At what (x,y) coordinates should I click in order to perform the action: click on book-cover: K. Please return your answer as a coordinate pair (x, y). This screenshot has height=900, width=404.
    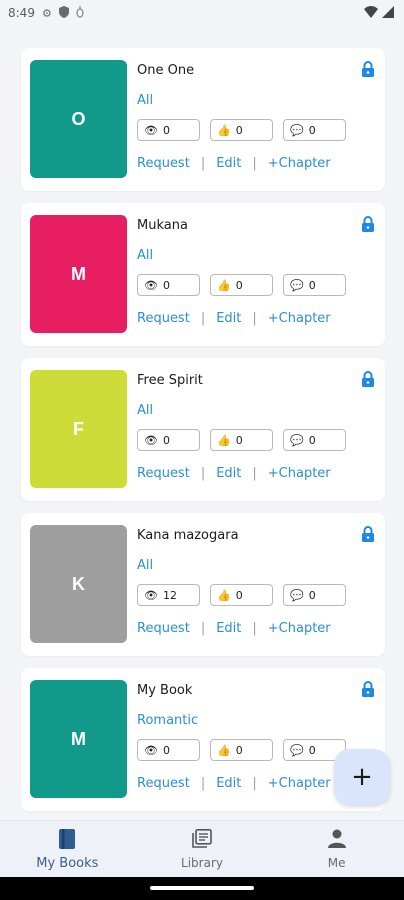
    Looking at the image, I should click on (78, 584).